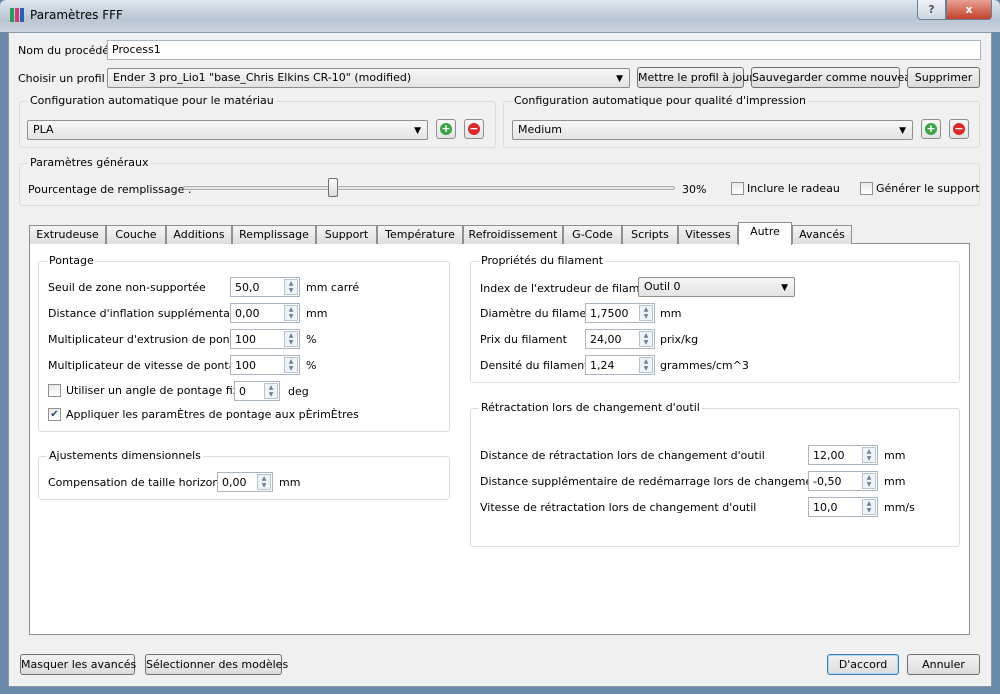 This screenshot has width=1000, height=694. What do you see at coordinates (216, 664) in the screenshot?
I see `select-models-button: Sélectionner des modèles` at bounding box center [216, 664].